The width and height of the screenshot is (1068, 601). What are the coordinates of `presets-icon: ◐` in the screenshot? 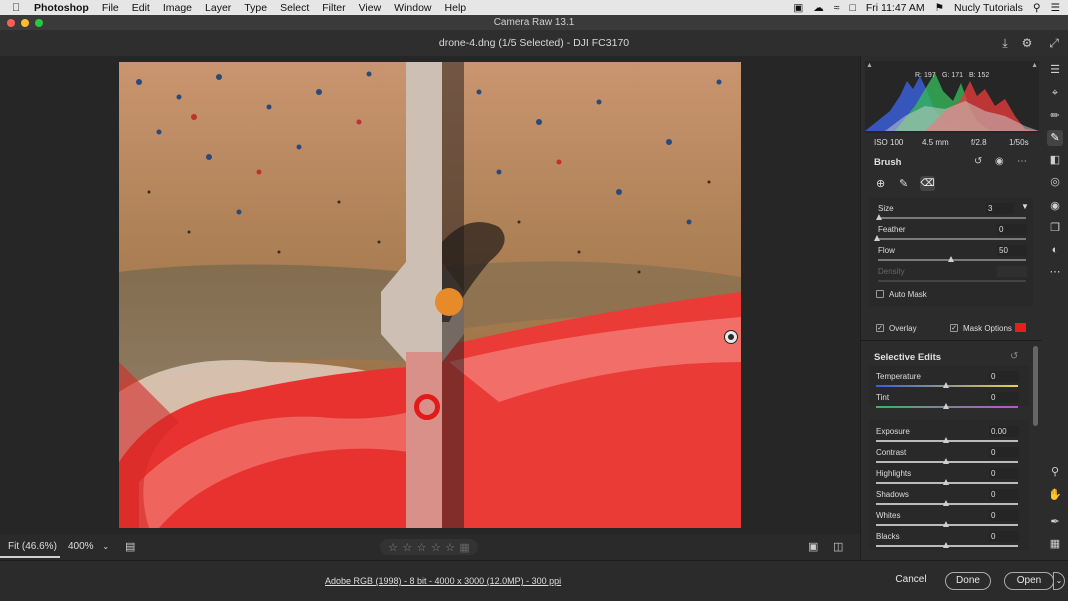 It's located at (1055, 250).